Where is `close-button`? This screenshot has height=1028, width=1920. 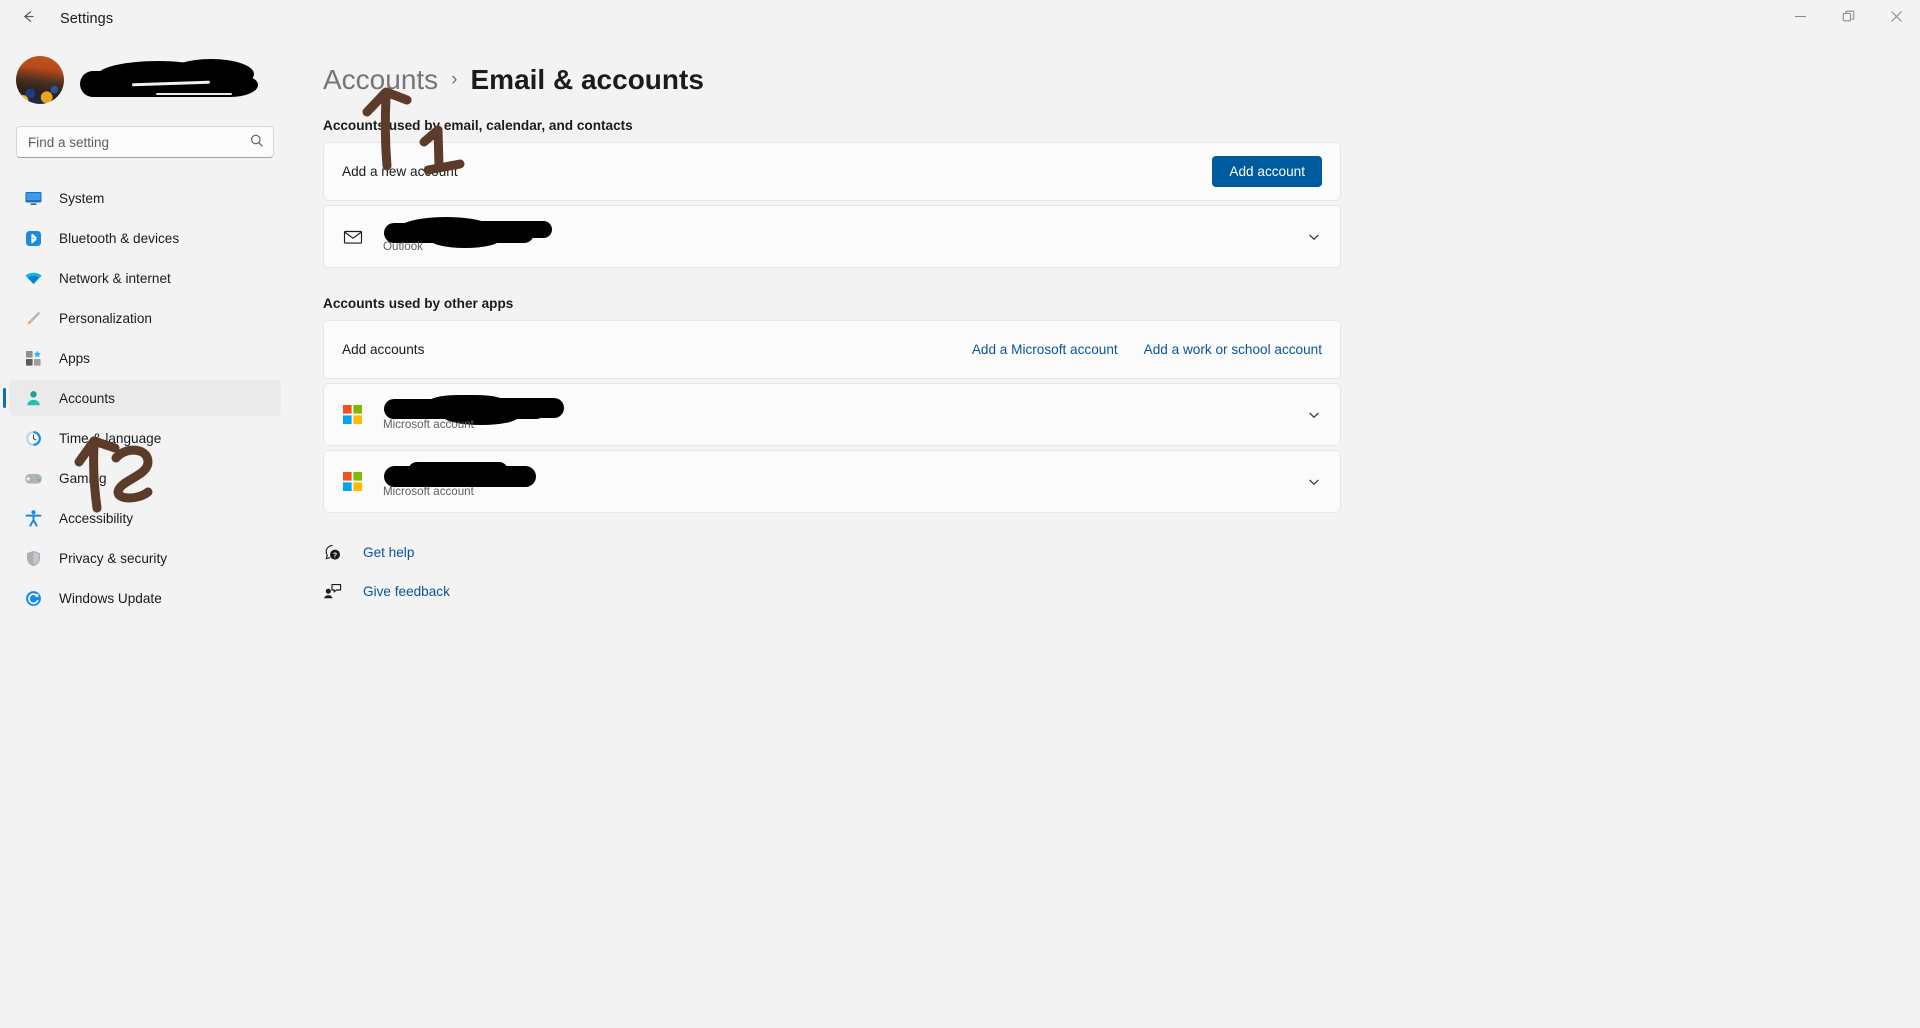
close-button is located at coordinates (1896, 19).